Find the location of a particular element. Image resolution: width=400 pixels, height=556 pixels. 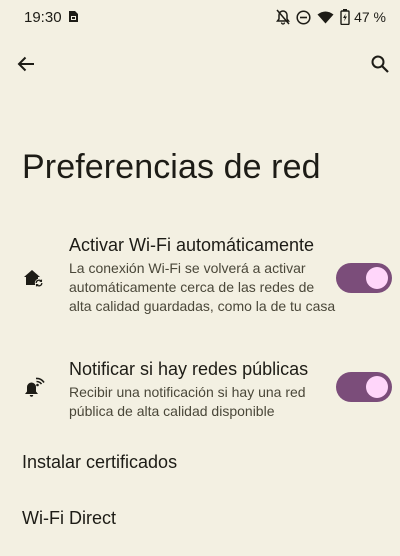

public-networks-toggle is located at coordinates (364, 387).